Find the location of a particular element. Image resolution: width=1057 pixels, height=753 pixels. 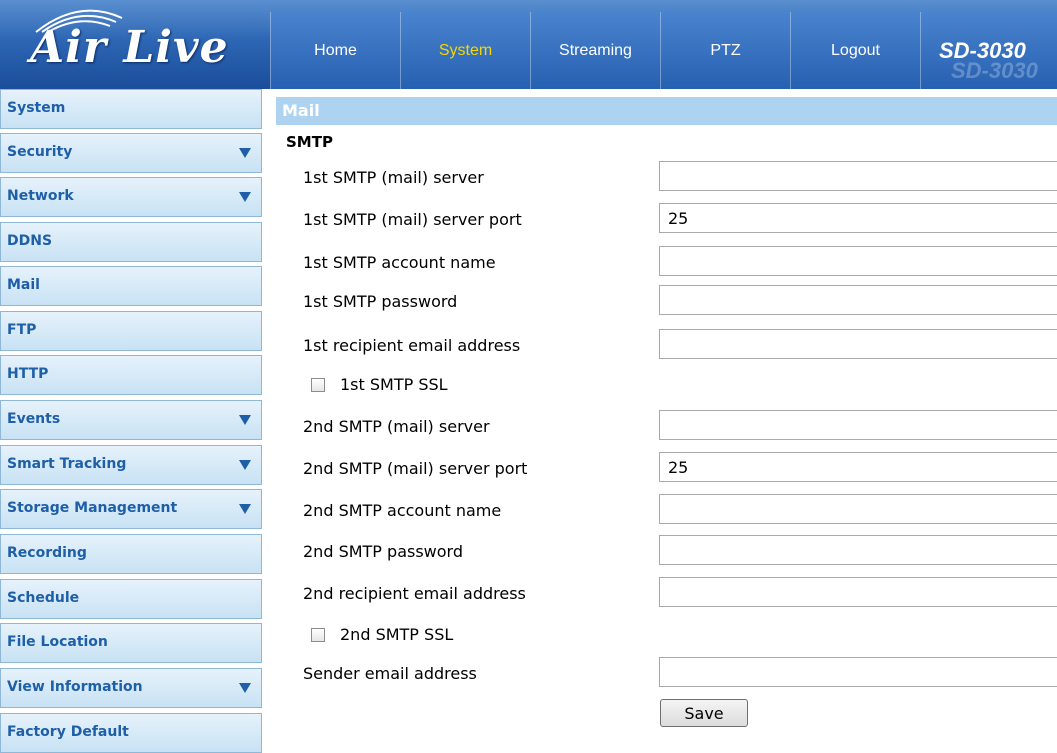

sidebar-item-label: Events is located at coordinates (34, 419).